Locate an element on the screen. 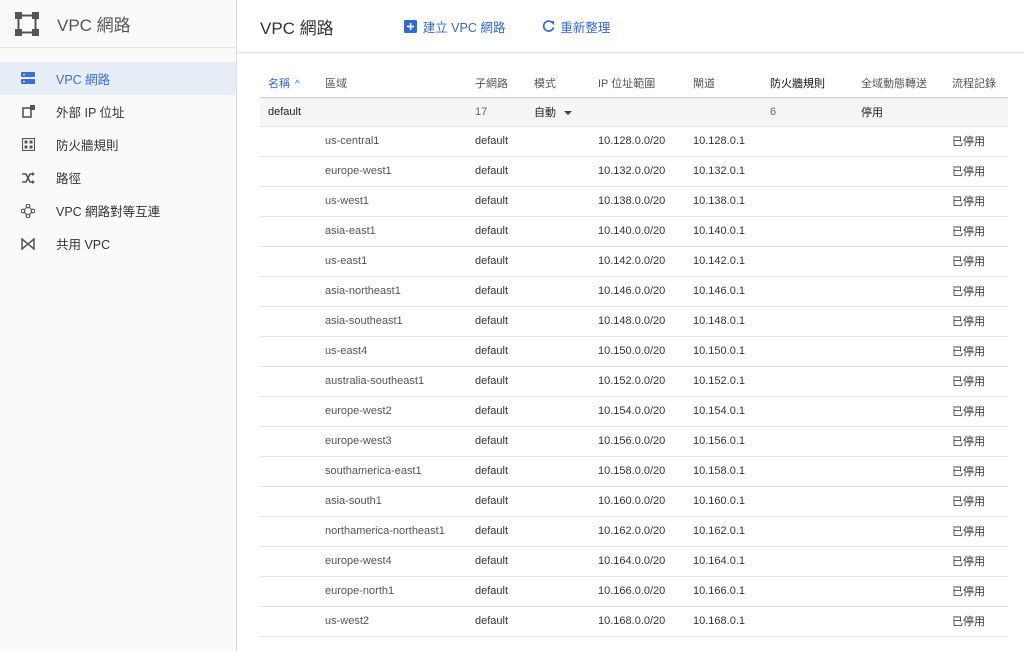 The width and height of the screenshot is (1024, 651). subnet-gateway: 10.152.0.1 is located at coordinates (731, 381).